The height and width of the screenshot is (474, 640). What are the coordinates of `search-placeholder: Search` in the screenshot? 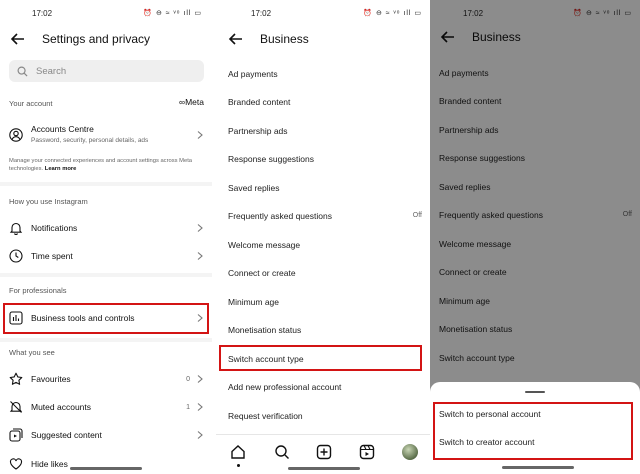 It's located at (51, 71).